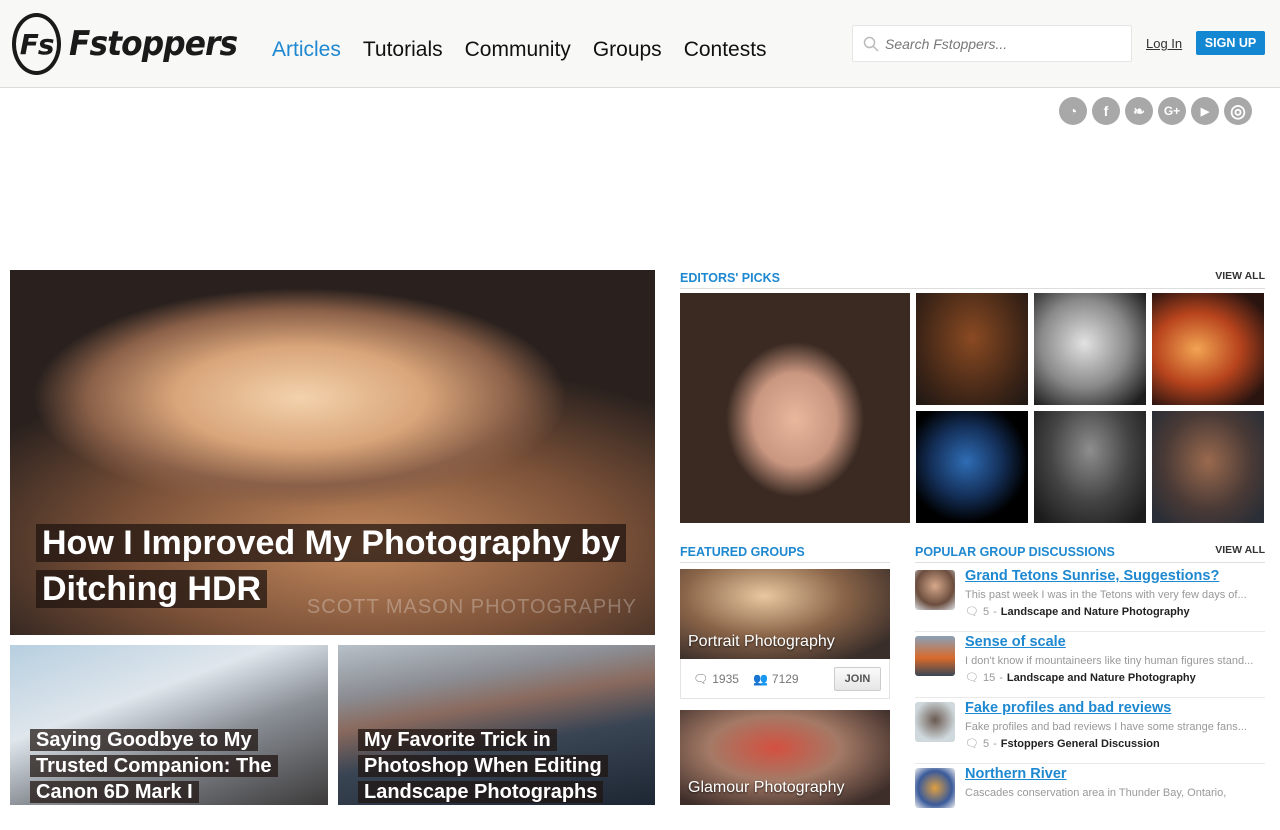  Describe the element at coordinates (403, 50) in the screenshot. I see `nav-tutorials: Tutorials` at that location.